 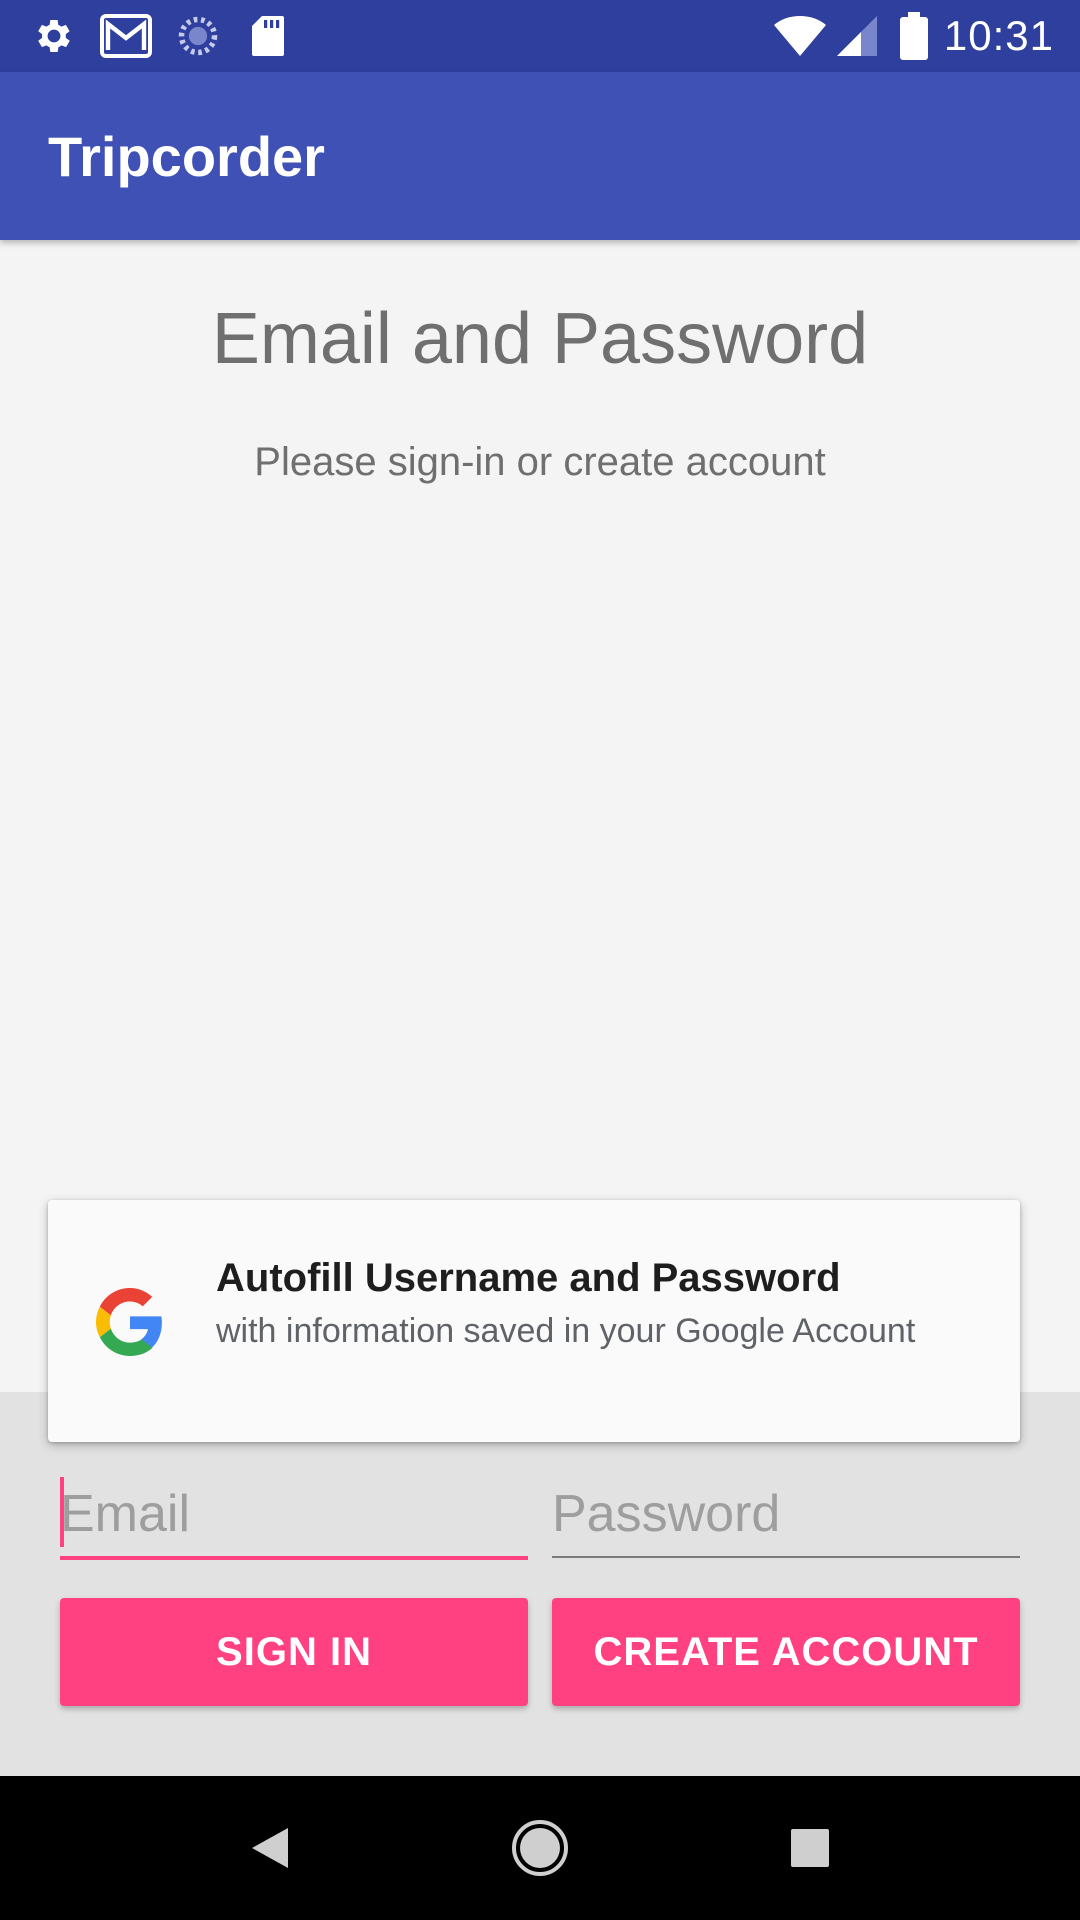 What do you see at coordinates (810, 1848) in the screenshot?
I see `recents-icon` at bounding box center [810, 1848].